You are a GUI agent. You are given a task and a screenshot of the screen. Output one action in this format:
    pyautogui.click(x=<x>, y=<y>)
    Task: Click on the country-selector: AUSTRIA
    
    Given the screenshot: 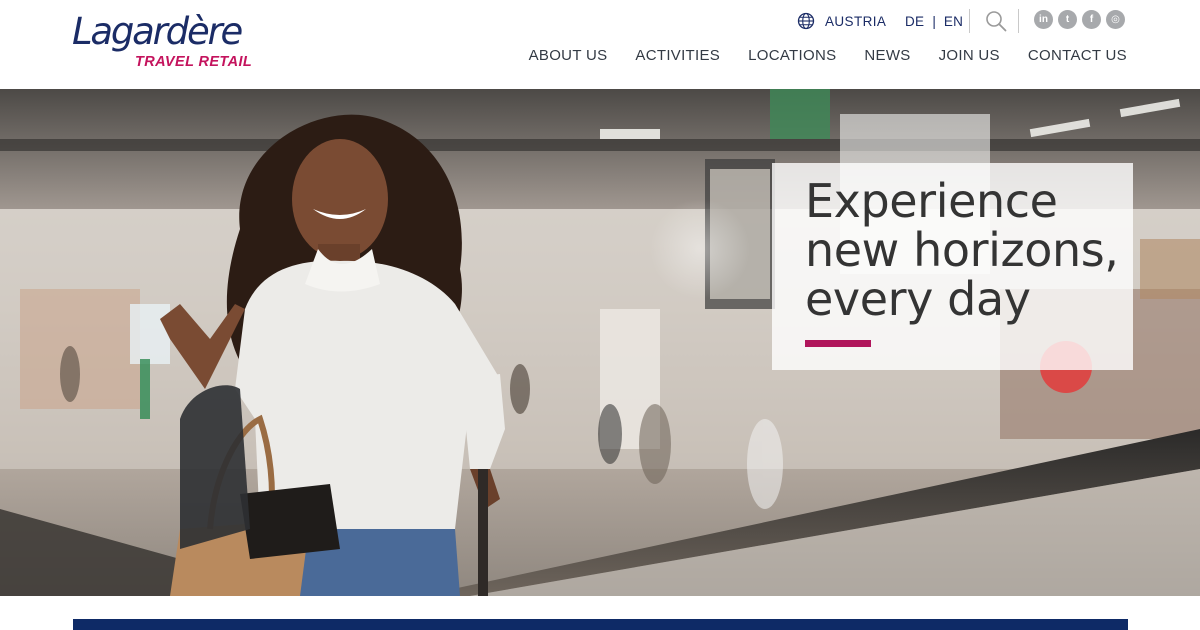 What is the action you would take?
    pyautogui.click(x=841, y=21)
    